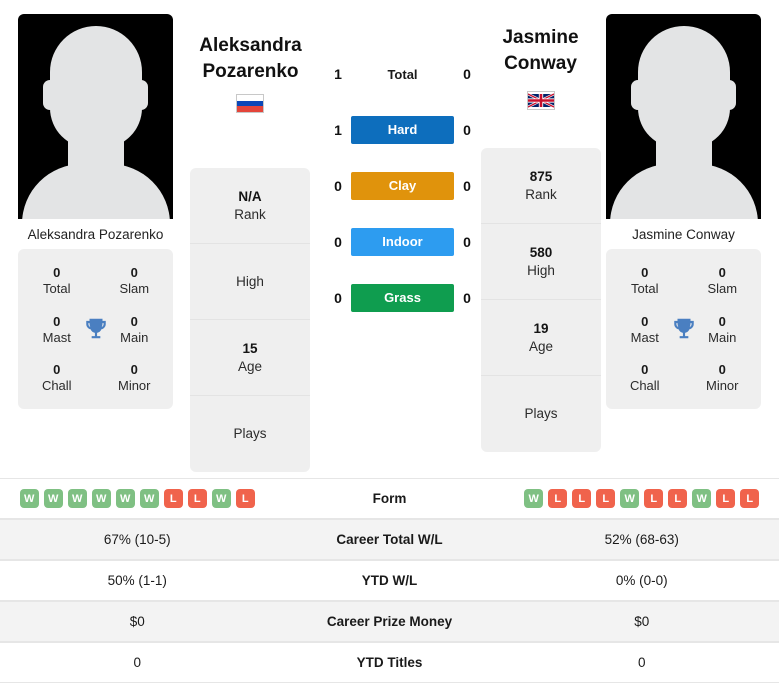  I want to click on info-value: 580, so click(541, 252).